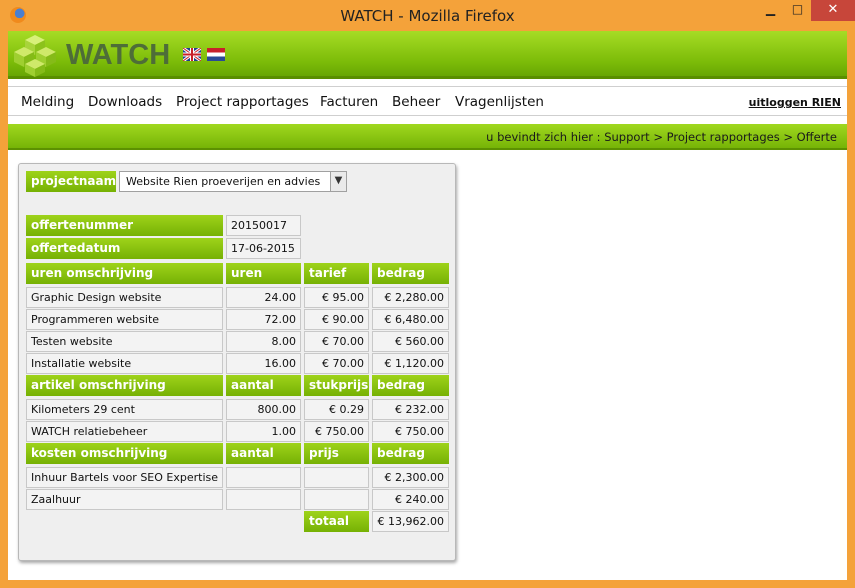 Image resolution: width=855 pixels, height=588 pixels. Describe the element at coordinates (833, 10) in the screenshot. I see `close-button: ✕` at that location.